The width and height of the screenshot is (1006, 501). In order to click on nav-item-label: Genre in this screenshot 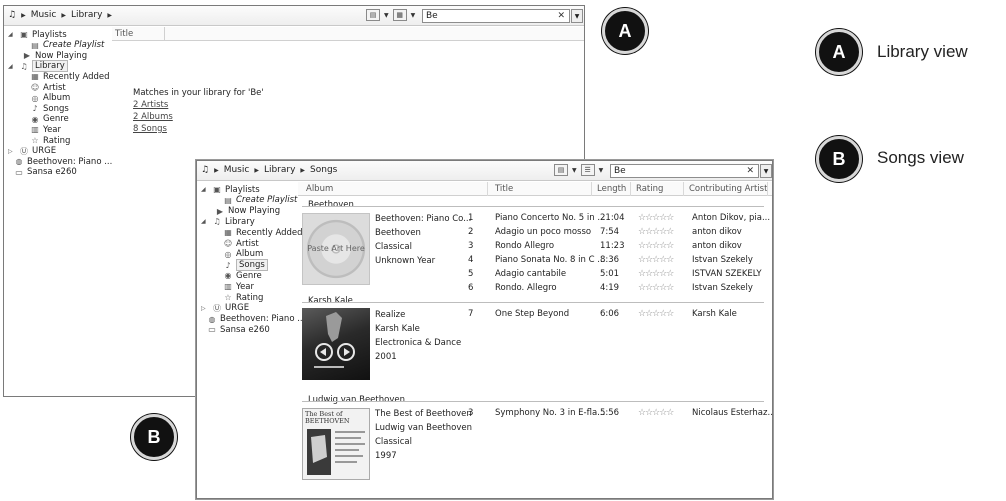, I will do `click(56, 119)`.